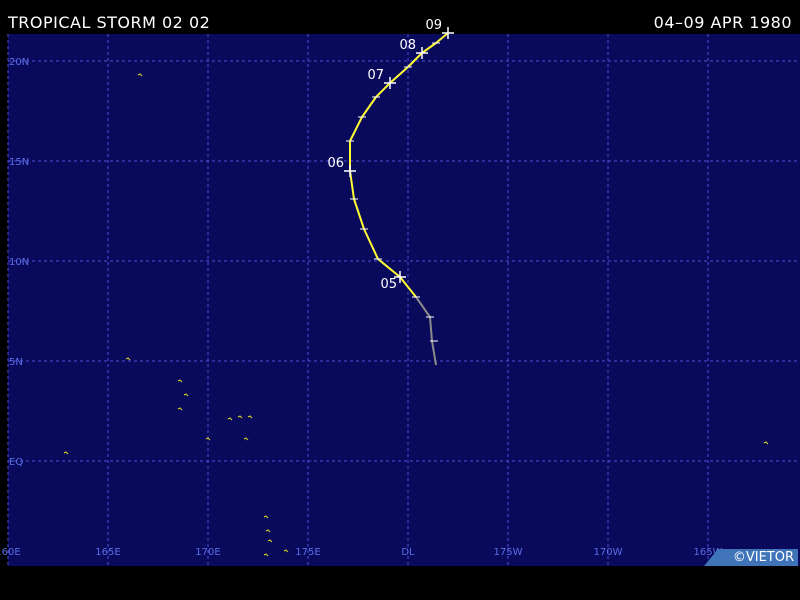 This screenshot has height=600, width=800. Describe the element at coordinates (400, 583) in the screenshot. I see `footer-bar` at that location.